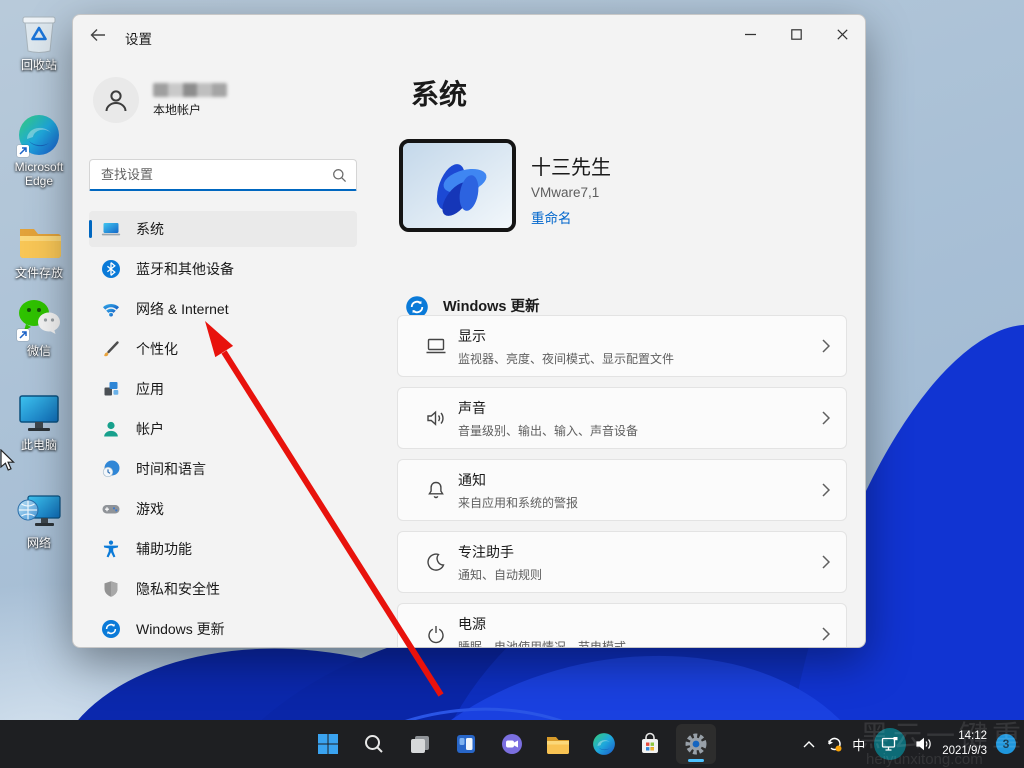  What do you see at coordinates (178, 589) in the screenshot?
I see `sidebar-item-label: 隐私和安全性` at bounding box center [178, 589].